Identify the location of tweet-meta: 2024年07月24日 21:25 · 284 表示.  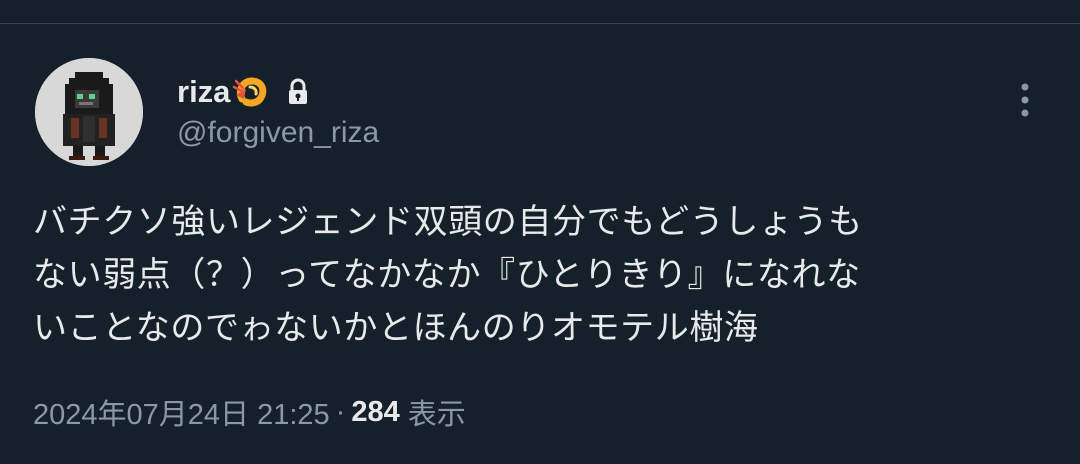
(249, 412).